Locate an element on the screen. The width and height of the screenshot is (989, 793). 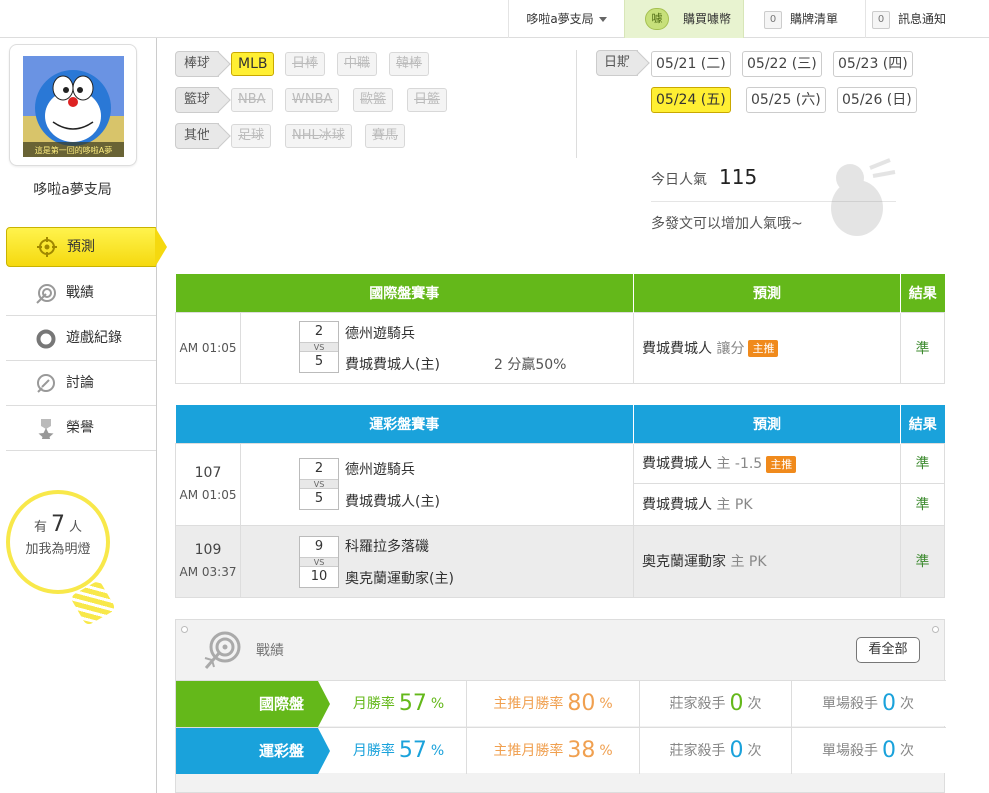
record-row-label: 國際盤 is located at coordinates (253, 704).